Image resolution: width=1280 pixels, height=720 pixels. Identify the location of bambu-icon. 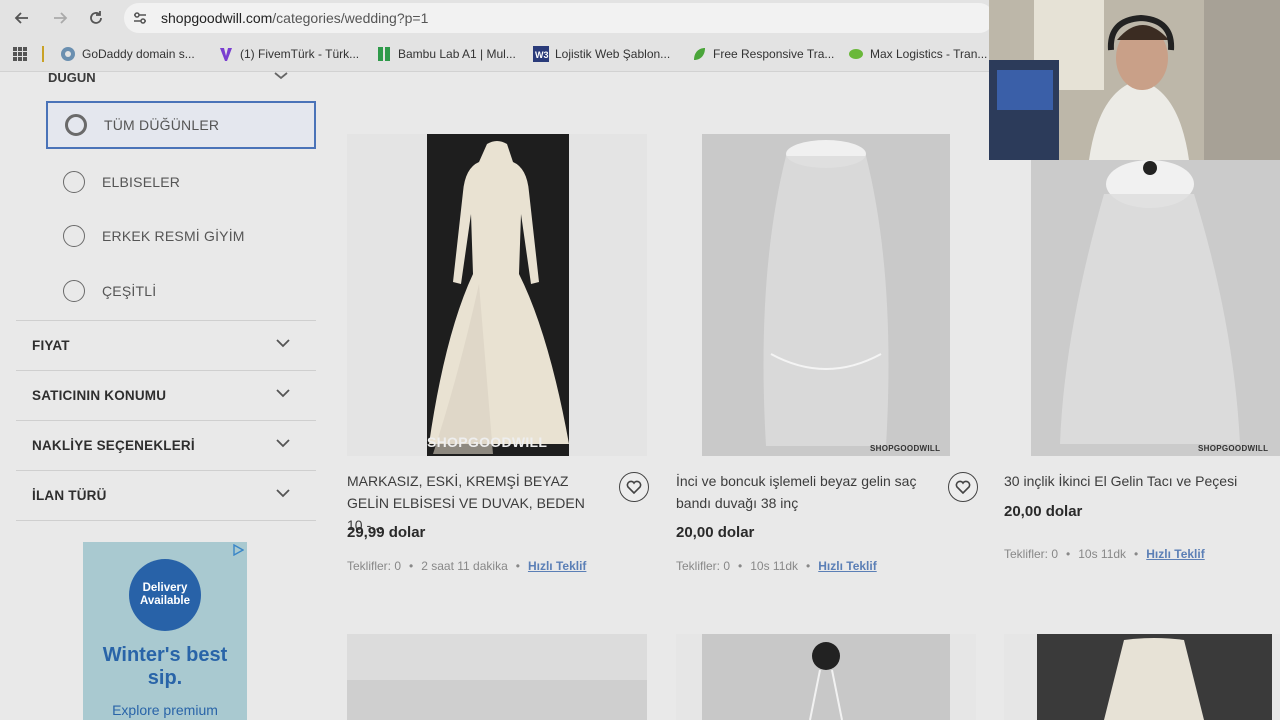
(384, 54).